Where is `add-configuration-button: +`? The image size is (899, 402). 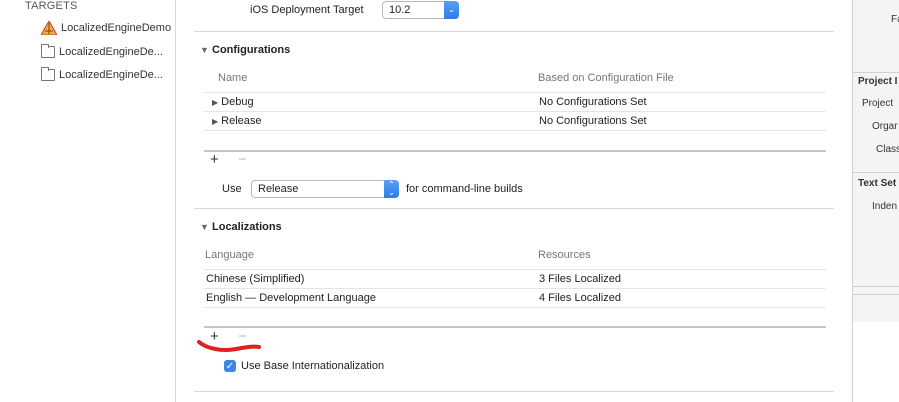
add-configuration-button: + is located at coordinates (214, 159).